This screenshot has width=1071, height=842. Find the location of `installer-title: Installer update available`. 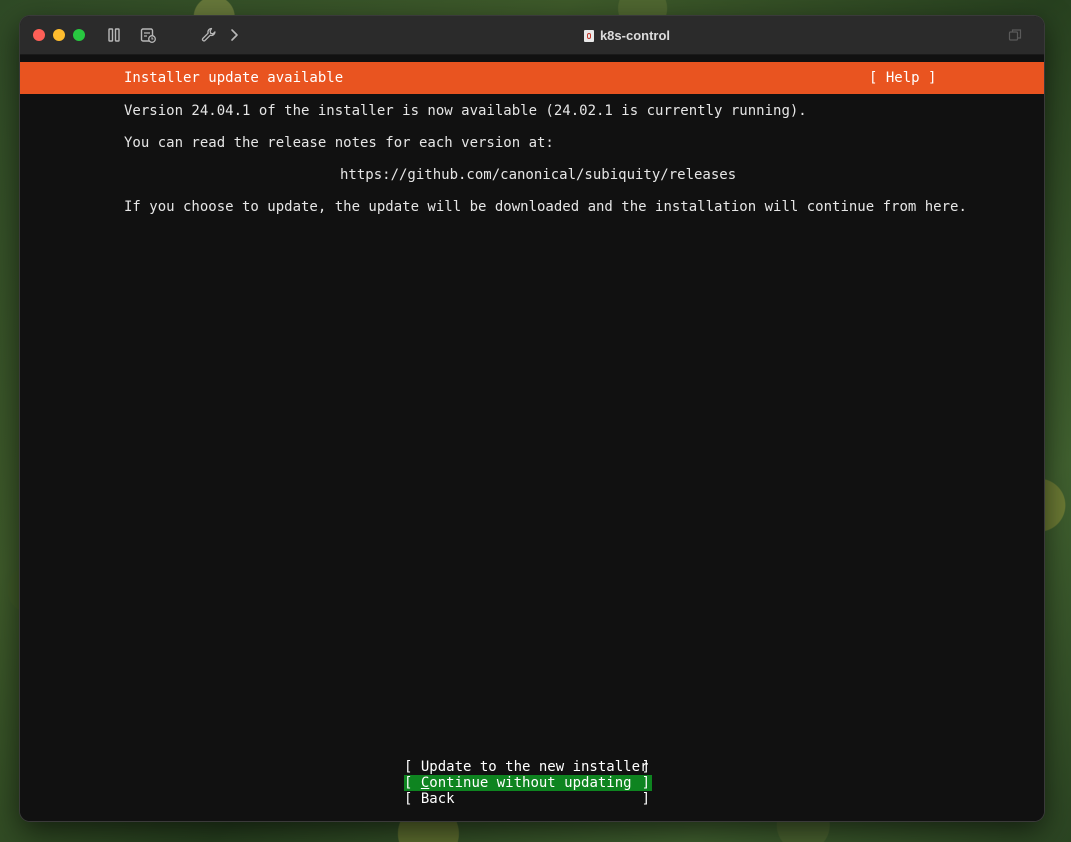

installer-title: Installer update available is located at coordinates (234, 78).